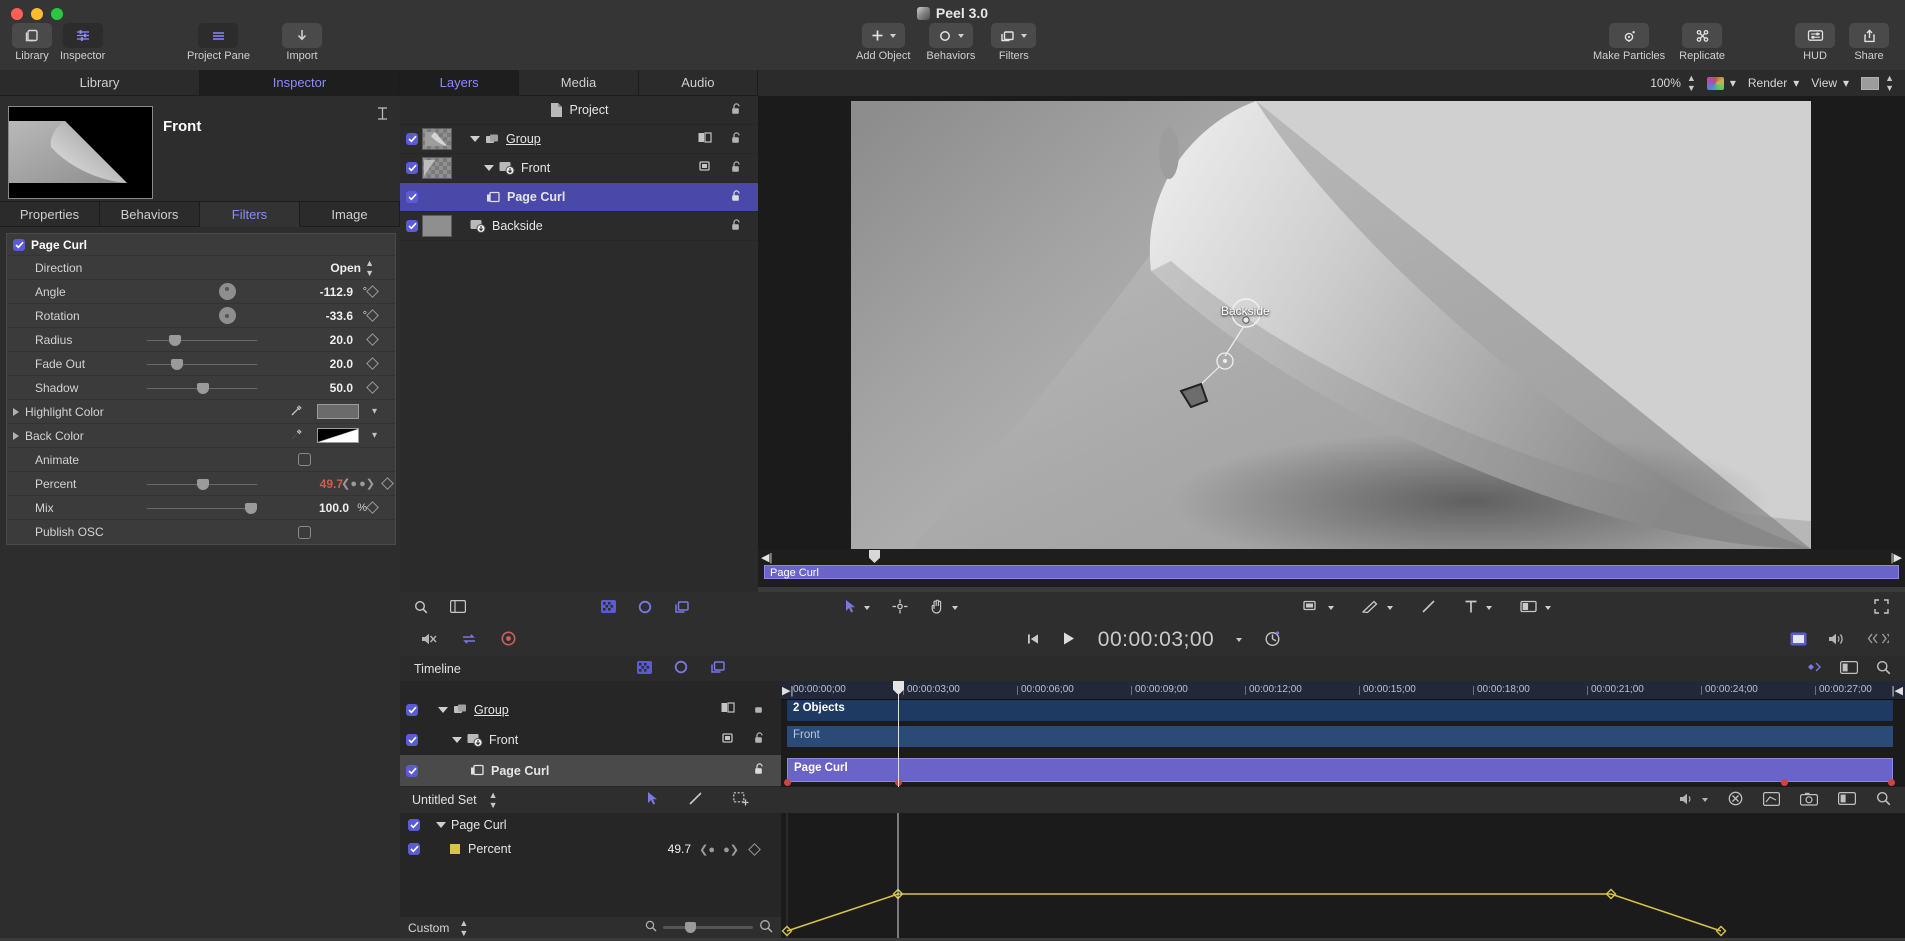 The height and width of the screenshot is (941, 1905). I want to click on param-value-fade-out: 20.0, so click(341, 364).